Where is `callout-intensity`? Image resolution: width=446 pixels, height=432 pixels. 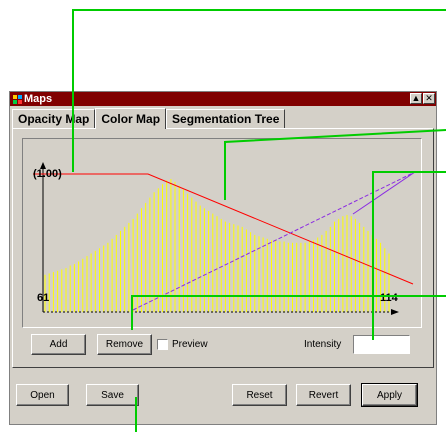 callout-intensity is located at coordinates (409, 255).